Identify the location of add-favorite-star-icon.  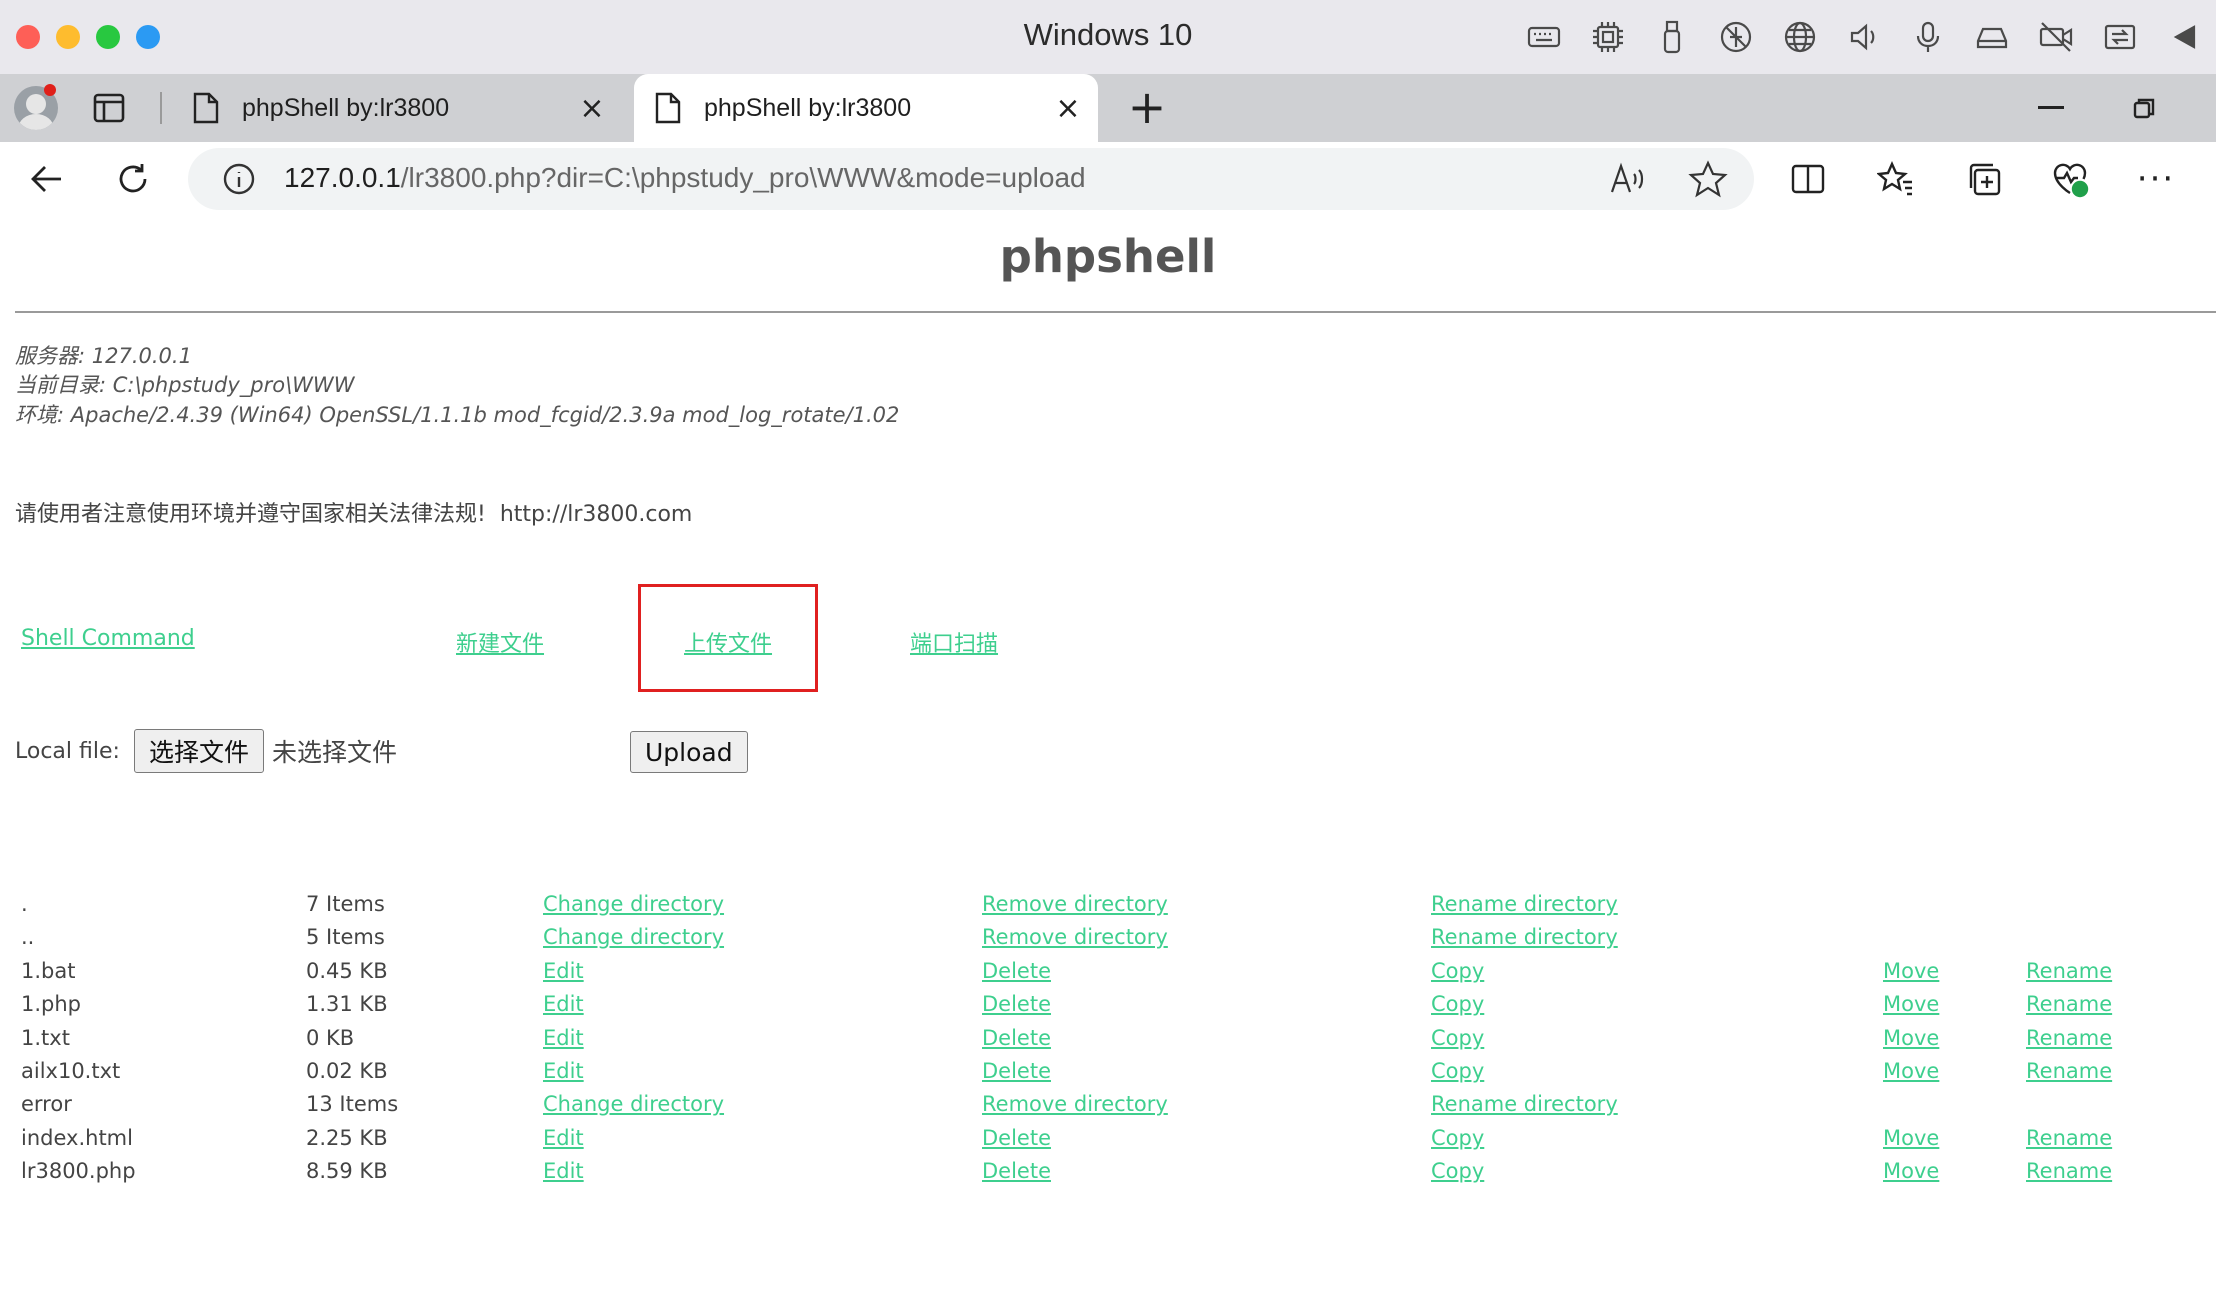
(1708, 179).